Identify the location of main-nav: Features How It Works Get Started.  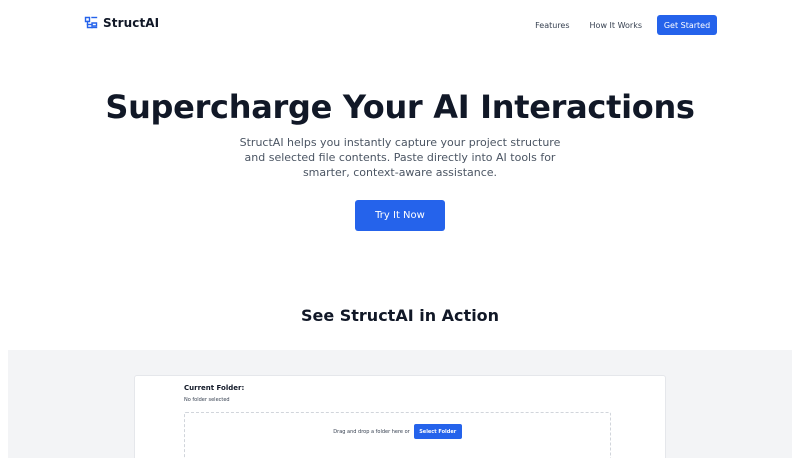
(626, 25).